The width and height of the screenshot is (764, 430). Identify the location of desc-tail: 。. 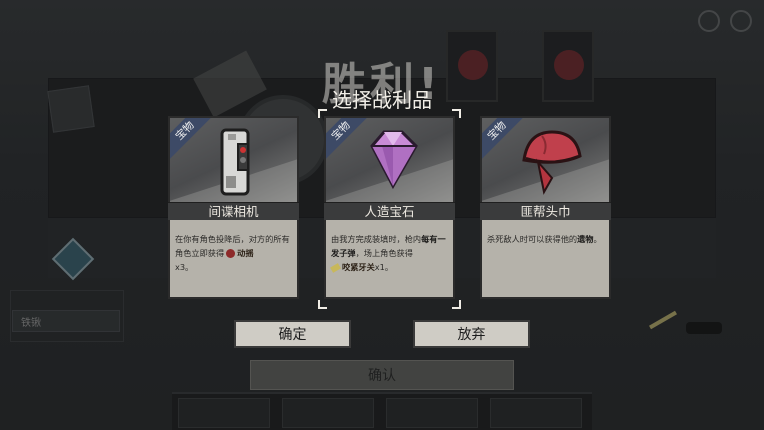
(597, 239).